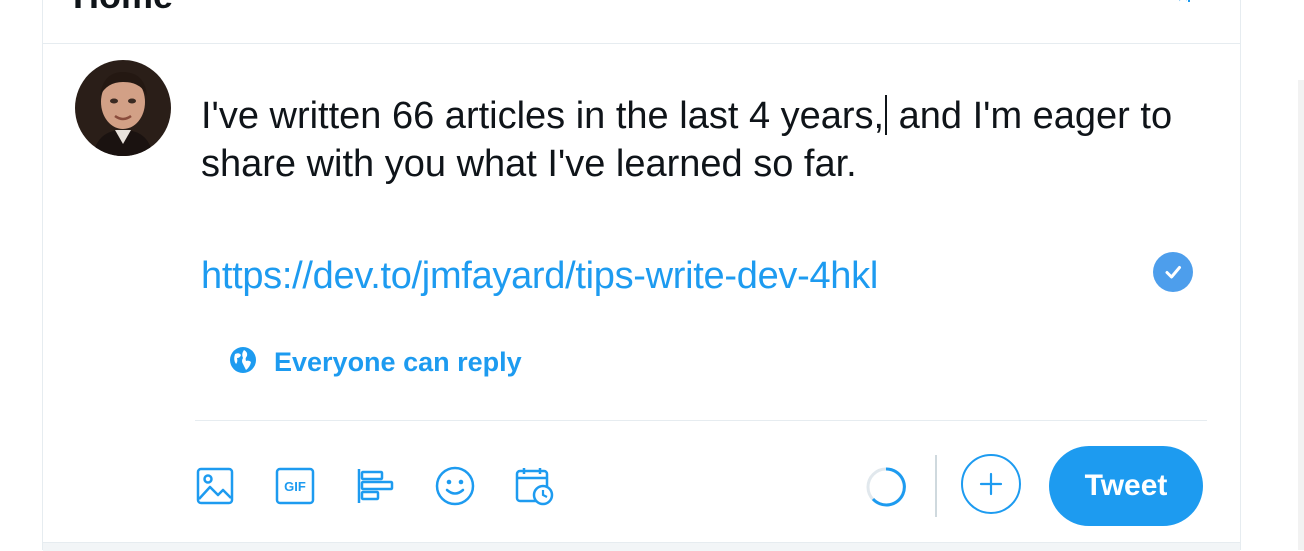 The height and width of the screenshot is (551, 1304). I want to click on globe-icon, so click(243, 362).